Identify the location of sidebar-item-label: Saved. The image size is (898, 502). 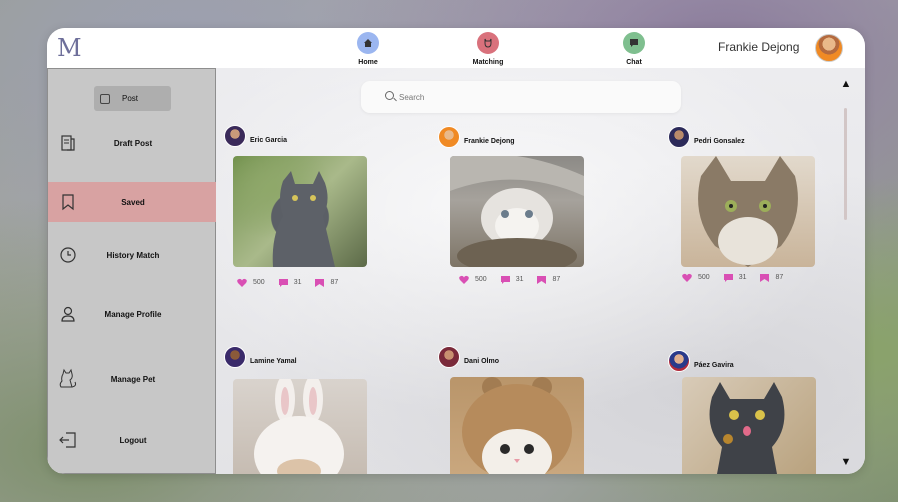
(133, 202).